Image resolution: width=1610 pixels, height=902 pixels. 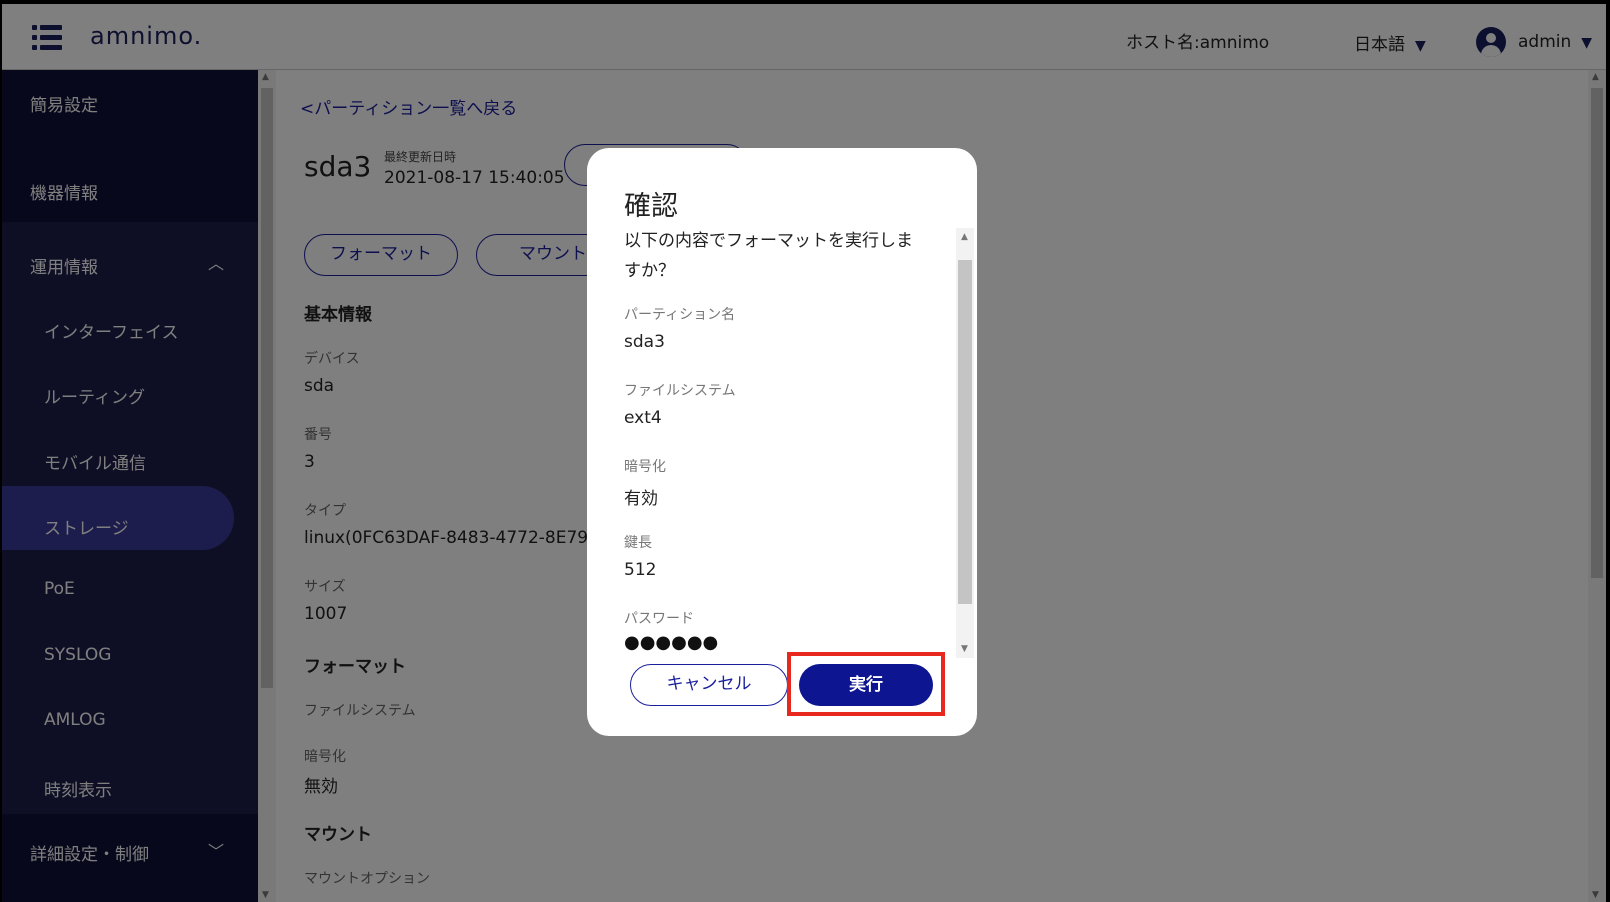 What do you see at coordinates (644, 342) in the screenshot?
I see `partition-value: sda3` at bounding box center [644, 342].